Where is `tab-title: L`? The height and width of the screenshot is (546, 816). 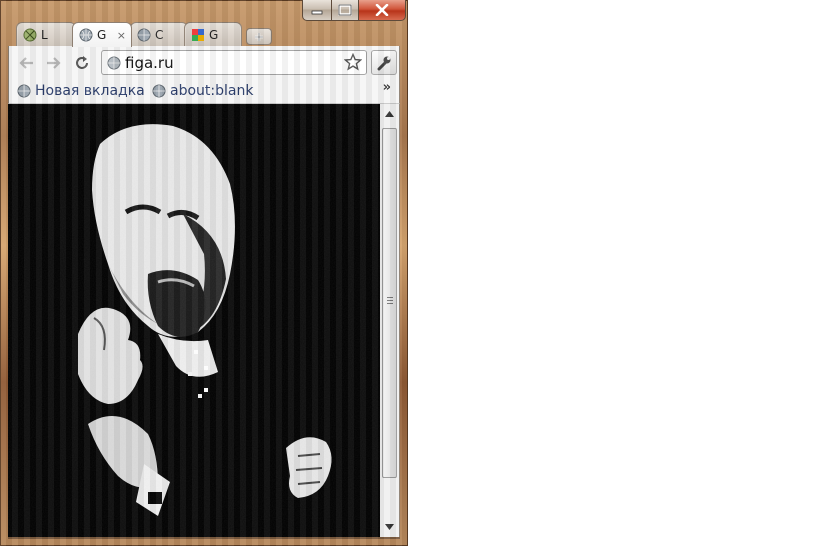
tab-title: L is located at coordinates (44, 34).